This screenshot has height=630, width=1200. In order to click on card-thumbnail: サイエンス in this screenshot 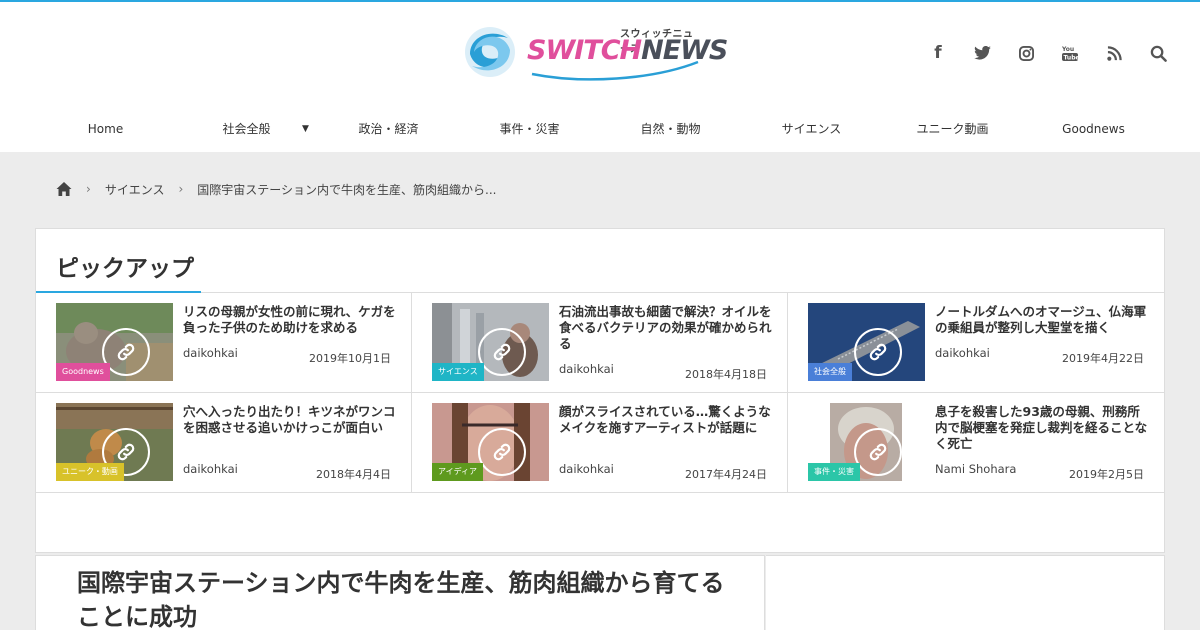, I will do `click(490, 342)`.